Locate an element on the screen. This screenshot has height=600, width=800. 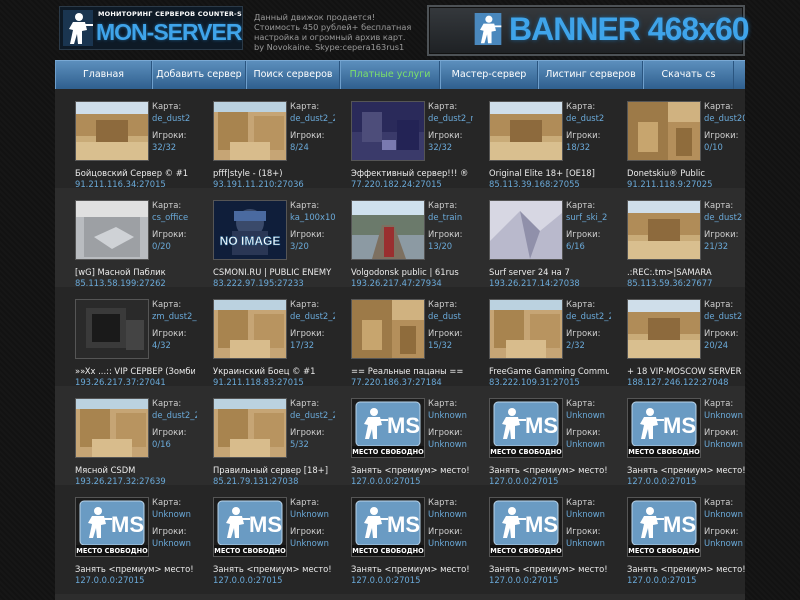
server-title: .:REC:.tm>|SAMARA is located at coordinates (686, 272).